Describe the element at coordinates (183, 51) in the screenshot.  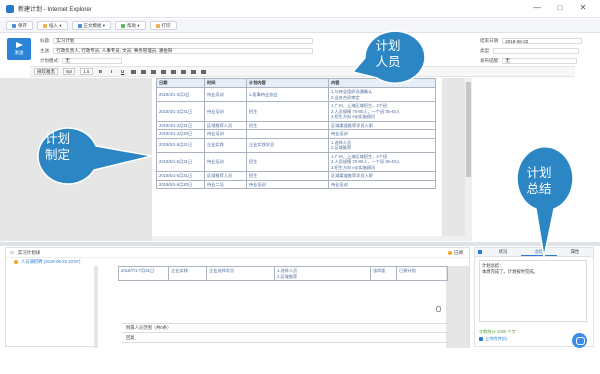
I see `recipients-input: 行政负责人, 行政专员, 人事专员, 文员, 事务管理员, 潘伯阳` at that location.